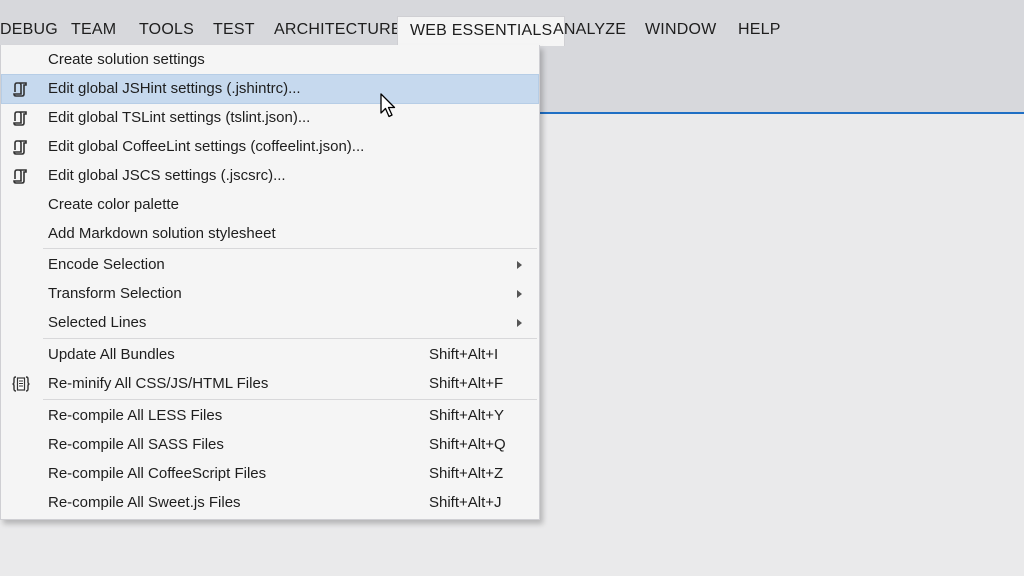  What do you see at coordinates (270, 355) in the screenshot?
I see `menu-item-update-all-bundles: Update All Bundles Shift+Alt+I` at bounding box center [270, 355].